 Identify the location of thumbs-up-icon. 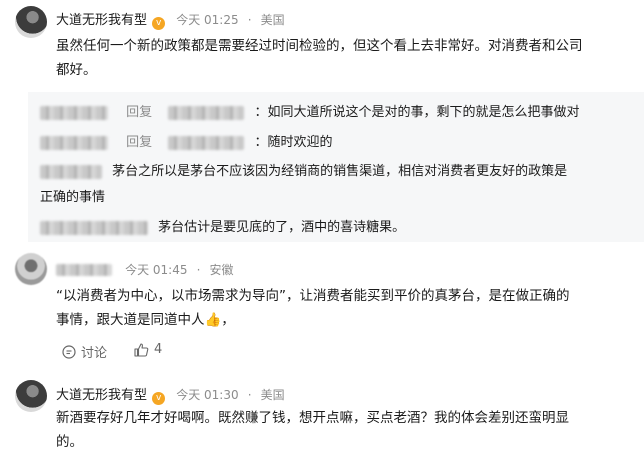
(141, 349).